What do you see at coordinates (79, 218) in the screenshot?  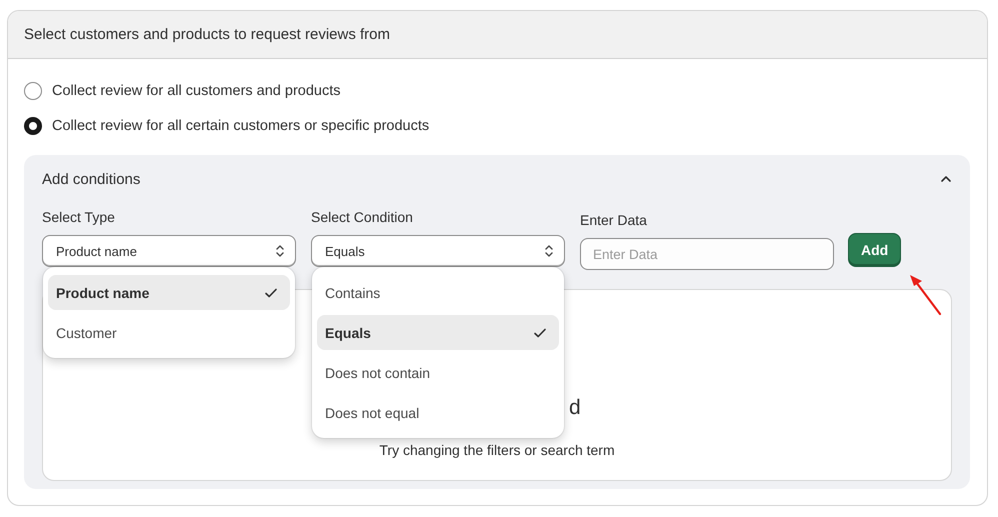 I see `field-label: Select Type` at bounding box center [79, 218].